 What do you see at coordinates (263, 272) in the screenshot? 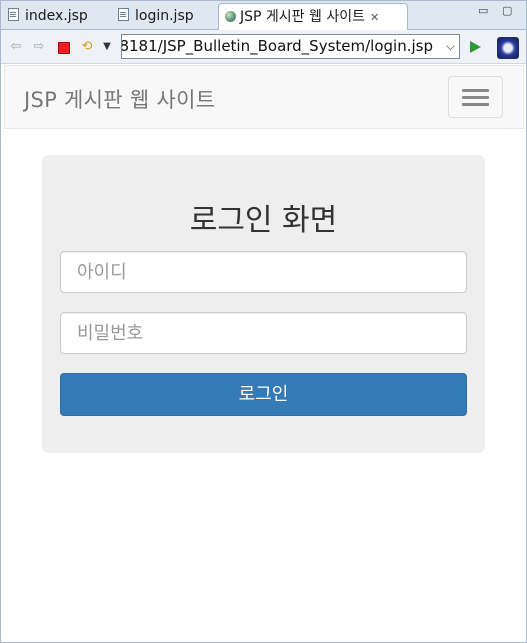
I see `user-id-input` at bounding box center [263, 272].